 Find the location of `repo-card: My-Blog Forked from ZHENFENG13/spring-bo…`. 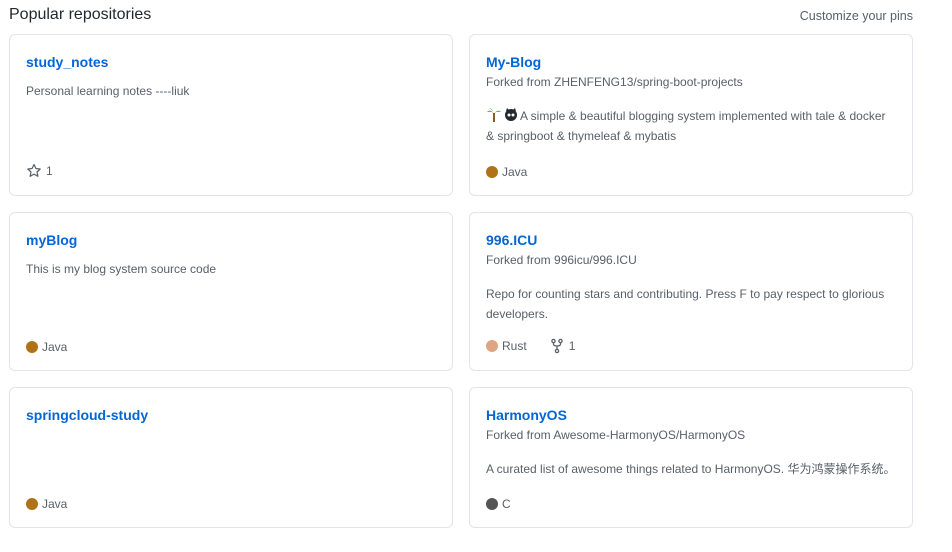

repo-card: My-Blog Forked from ZHENFENG13/spring-bo… is located at coordinates (691, 115).